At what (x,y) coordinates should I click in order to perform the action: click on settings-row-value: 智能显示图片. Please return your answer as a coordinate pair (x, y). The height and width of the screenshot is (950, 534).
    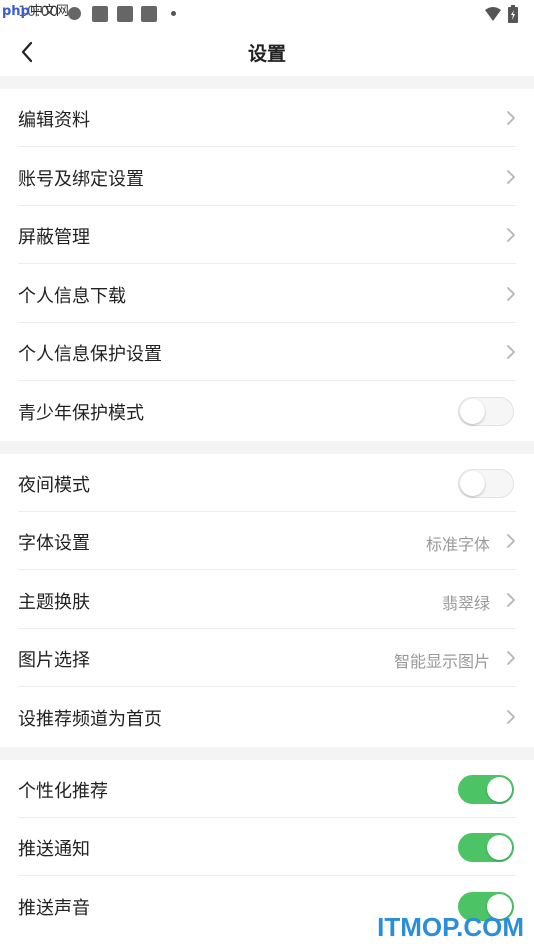
    Looking at the image, I should click on (441, 662).